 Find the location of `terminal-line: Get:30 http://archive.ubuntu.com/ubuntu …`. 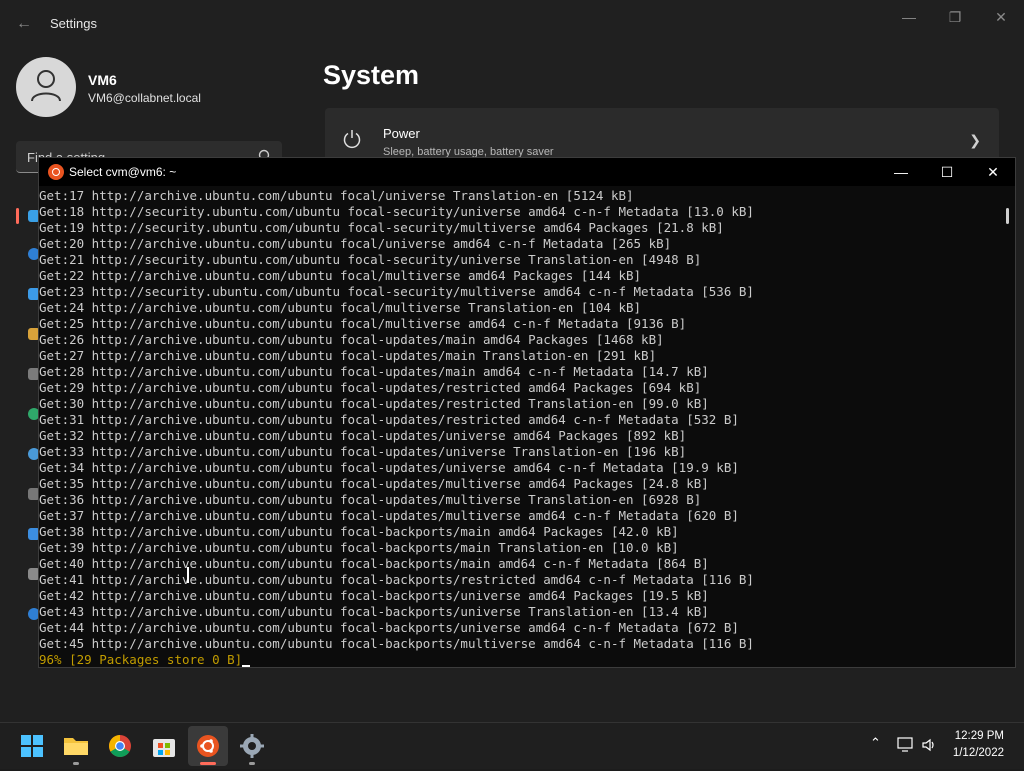

terminal-line: Get:30 http://archive.ubuntu.com/ubuntu … is located at coordinates (374, 403).